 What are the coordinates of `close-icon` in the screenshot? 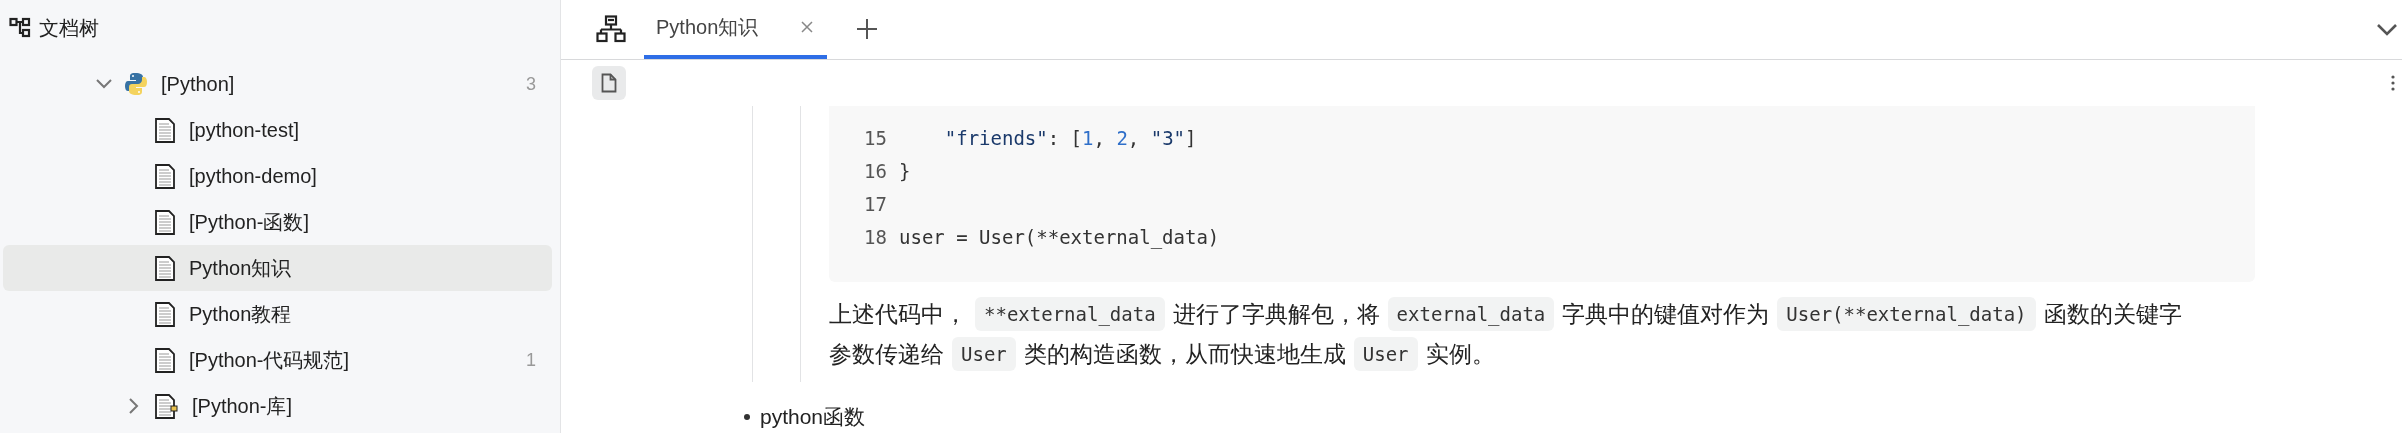 It's located at (807, 27).